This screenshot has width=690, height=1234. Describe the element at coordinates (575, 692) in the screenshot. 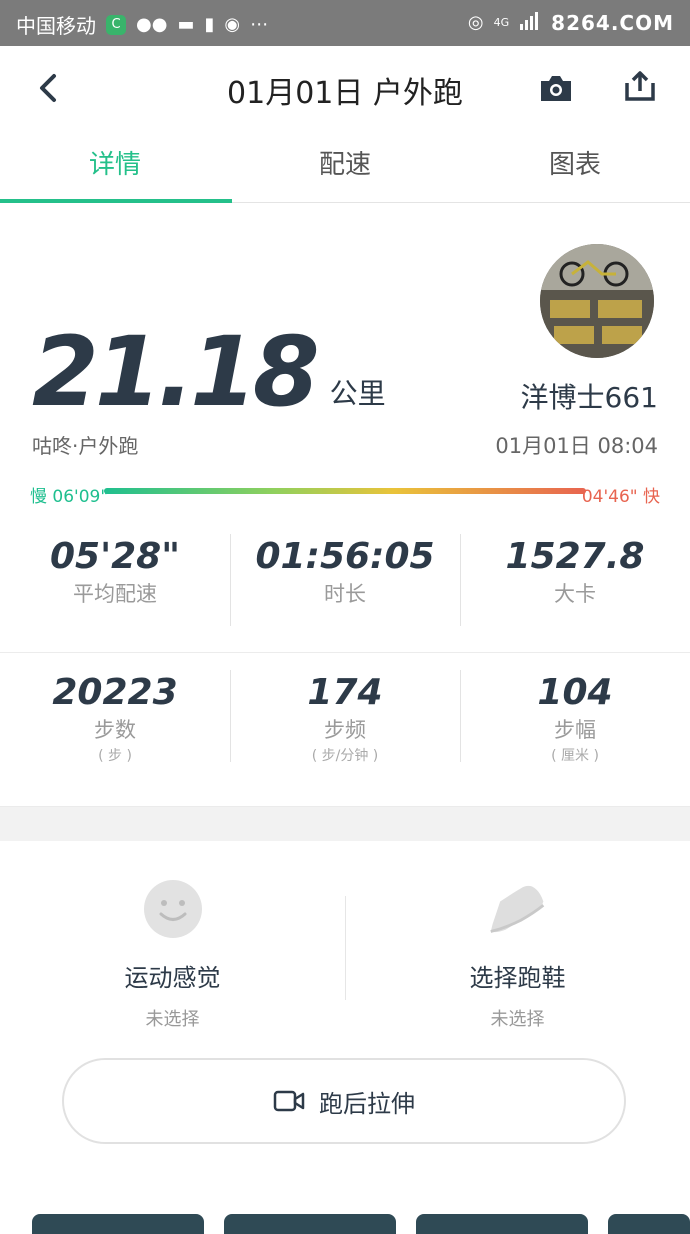

I see `stat-value: 104` at that location.